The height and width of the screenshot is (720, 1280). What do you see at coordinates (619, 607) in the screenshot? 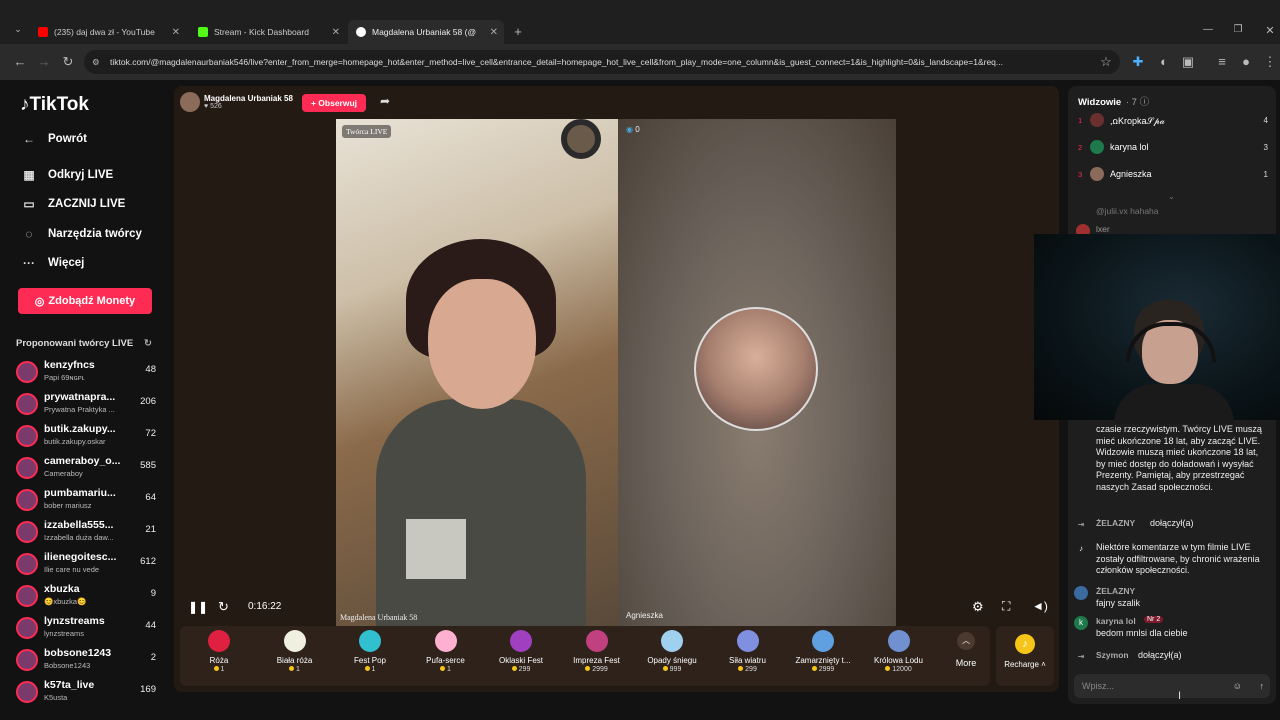
I see `player-controls: ❚❚ ↻ 0:16:22 ⚙ ⛶ ◄)` at bounding box center [619, 607].